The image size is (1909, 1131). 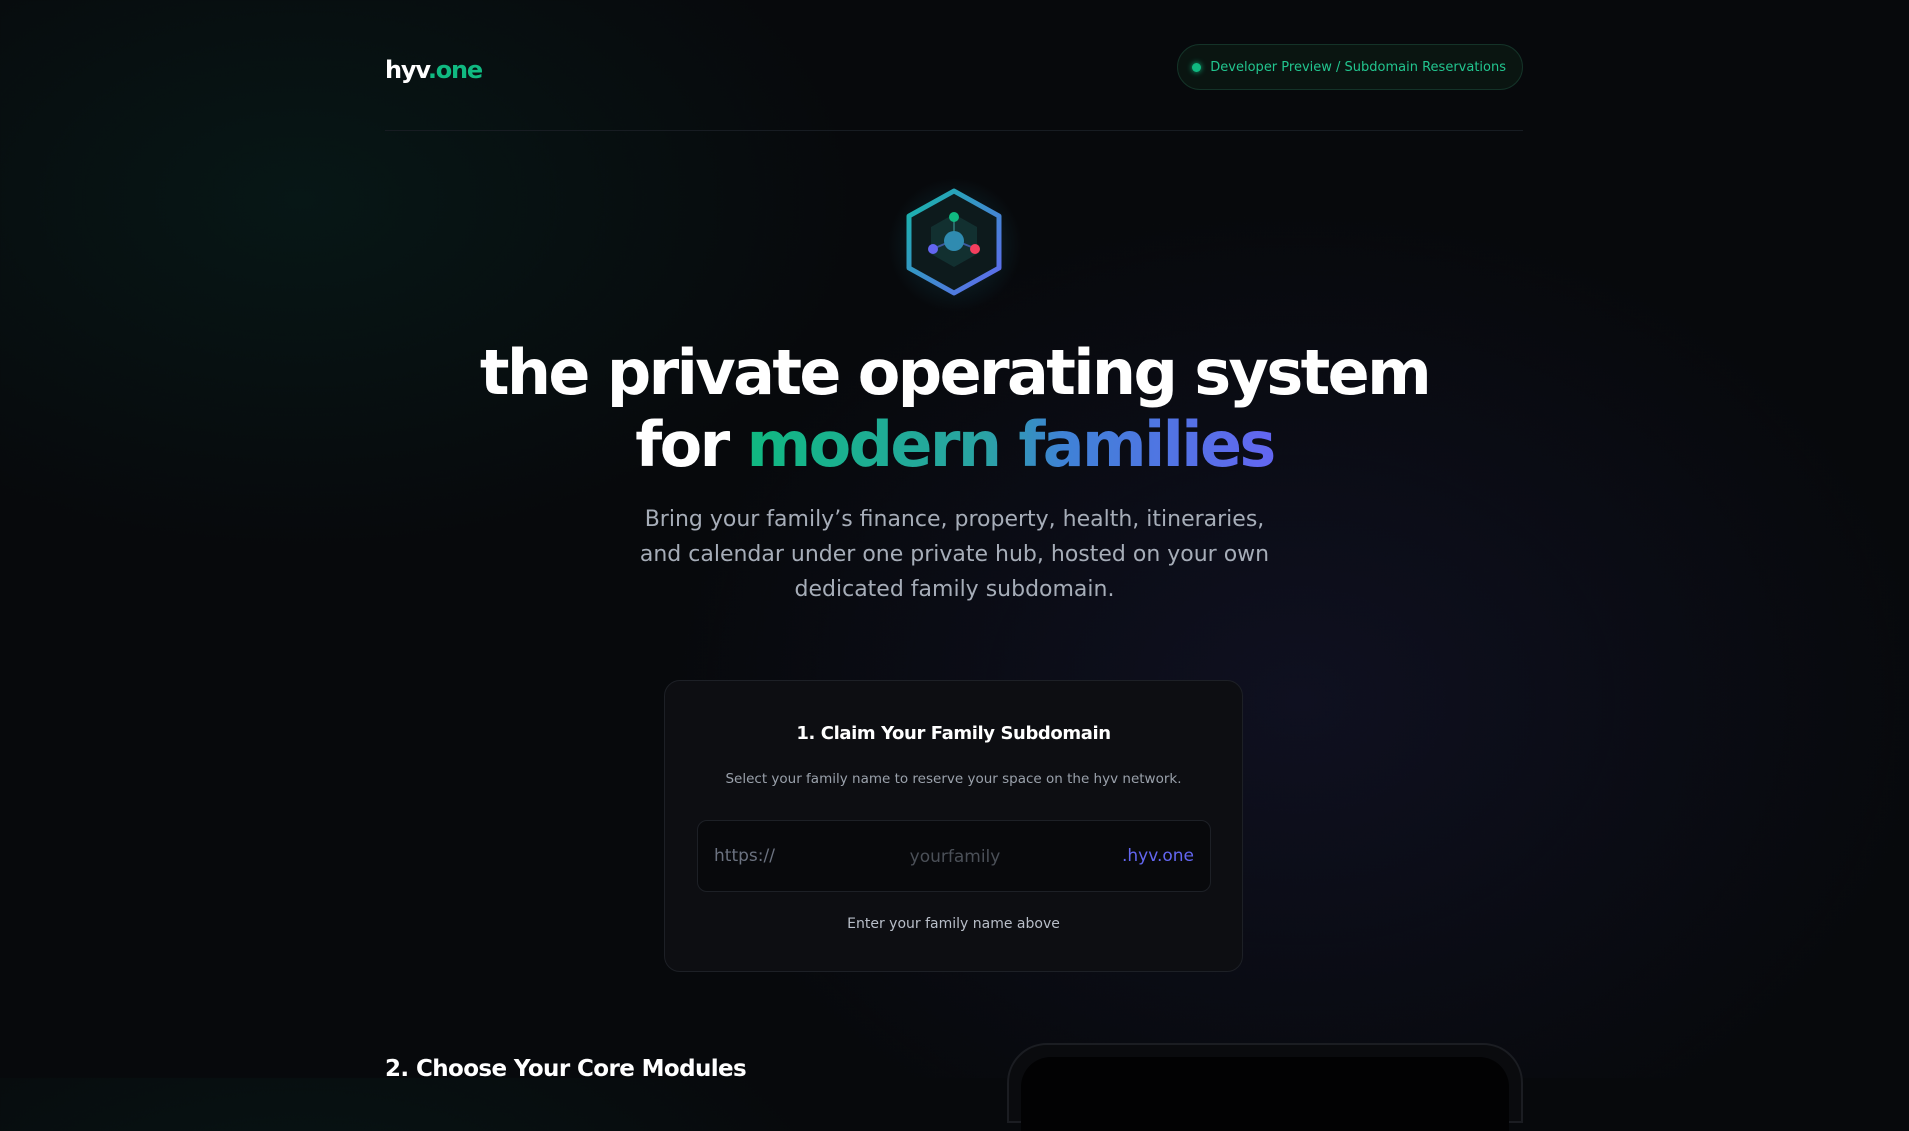 I want to click on hero-title-highlight: modern families, so click(x=1011, y=444).